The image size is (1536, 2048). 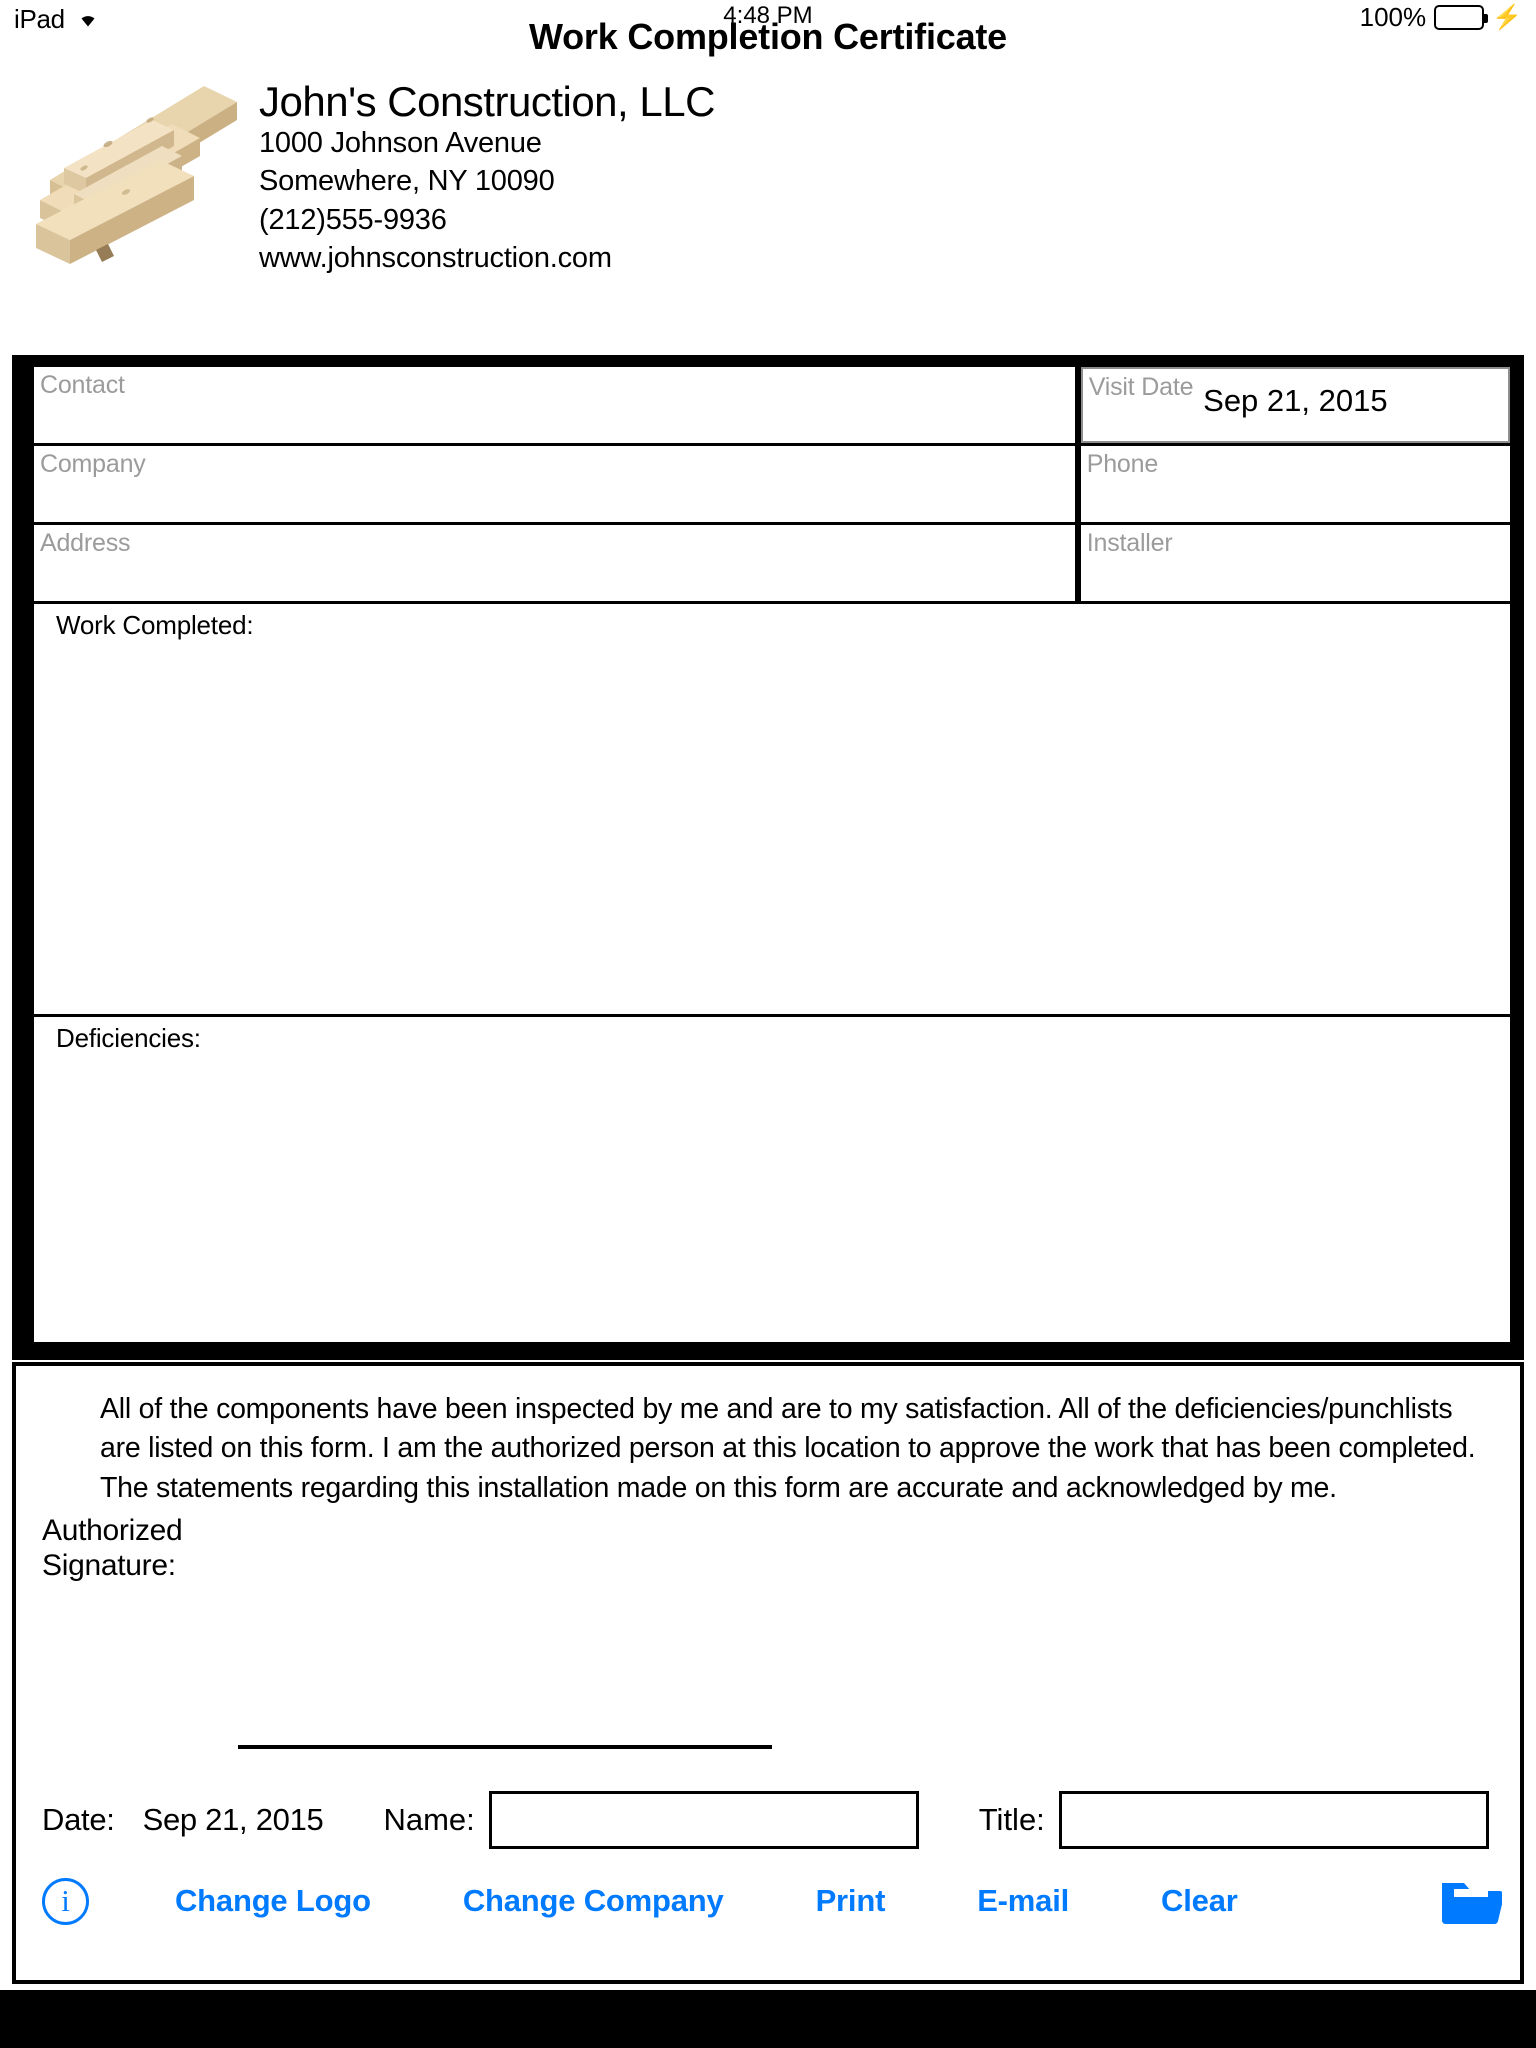 What do you see at coordinates (768, 36) in the screenshot?
I see `page-title: Work Completion Certificate` at bounding box center [768, 36].